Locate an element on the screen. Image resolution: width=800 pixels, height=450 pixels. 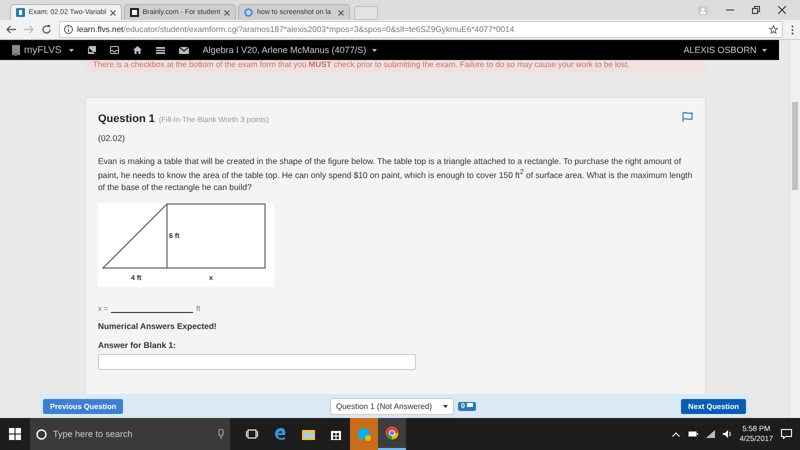
back-arrow-icon is located at coordinates (11, 29).